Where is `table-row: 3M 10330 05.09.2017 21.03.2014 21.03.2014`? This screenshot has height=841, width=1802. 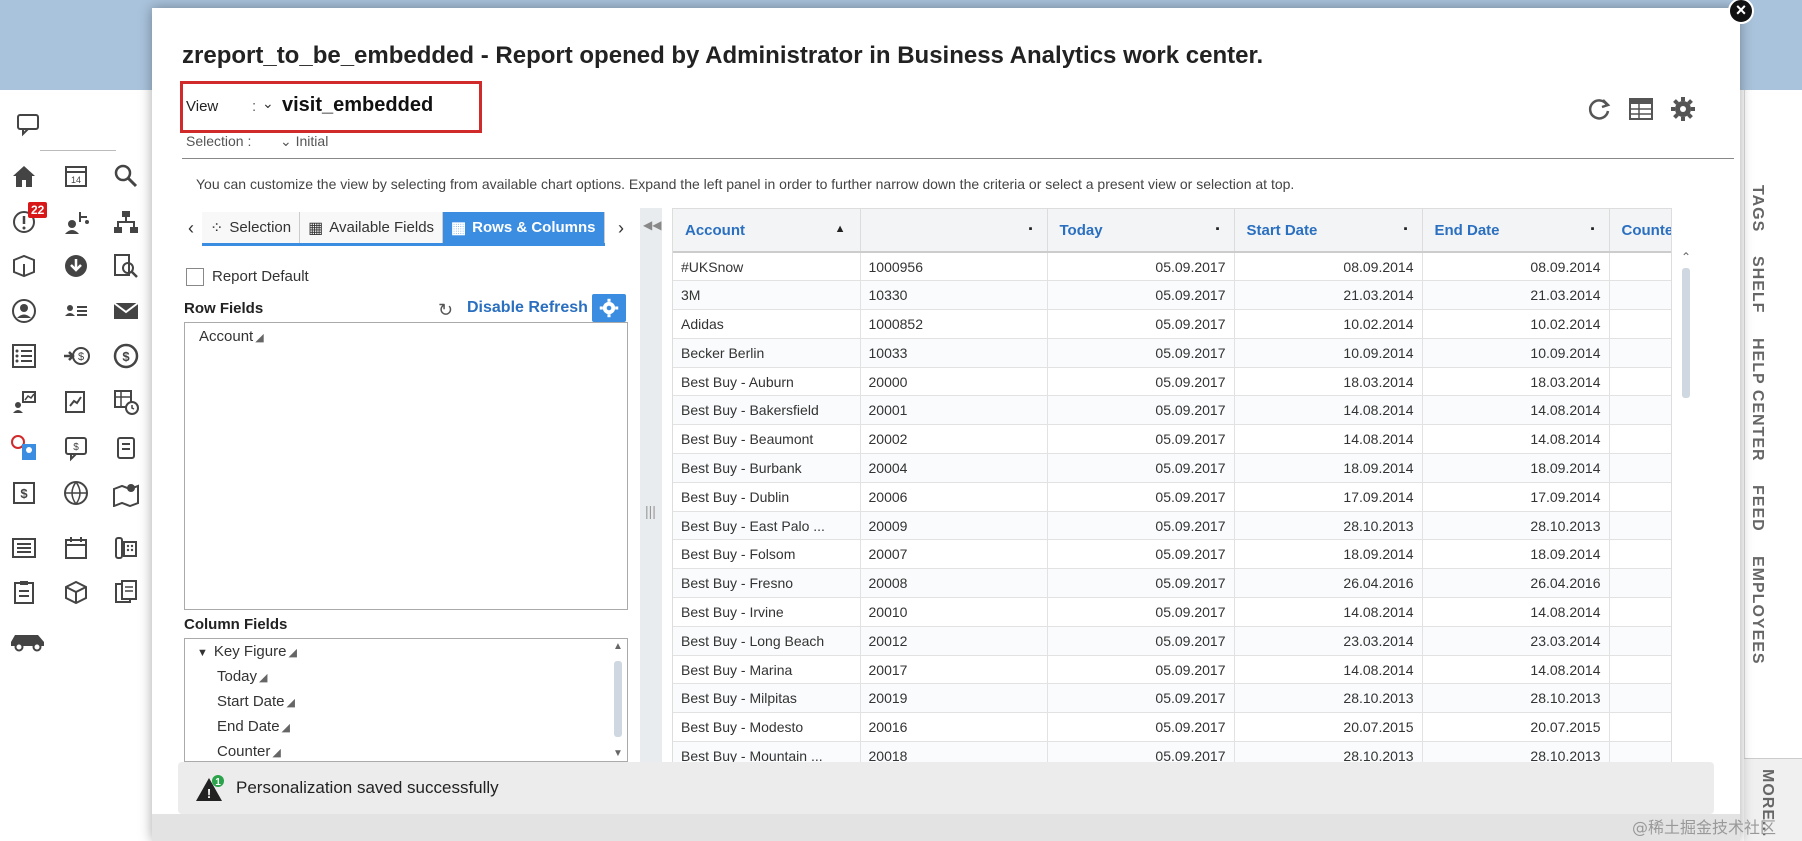 table-row: 3M 10330 05.09.2017 21.03.2014 21.03.2014 is located at coordinates (1172, 295).